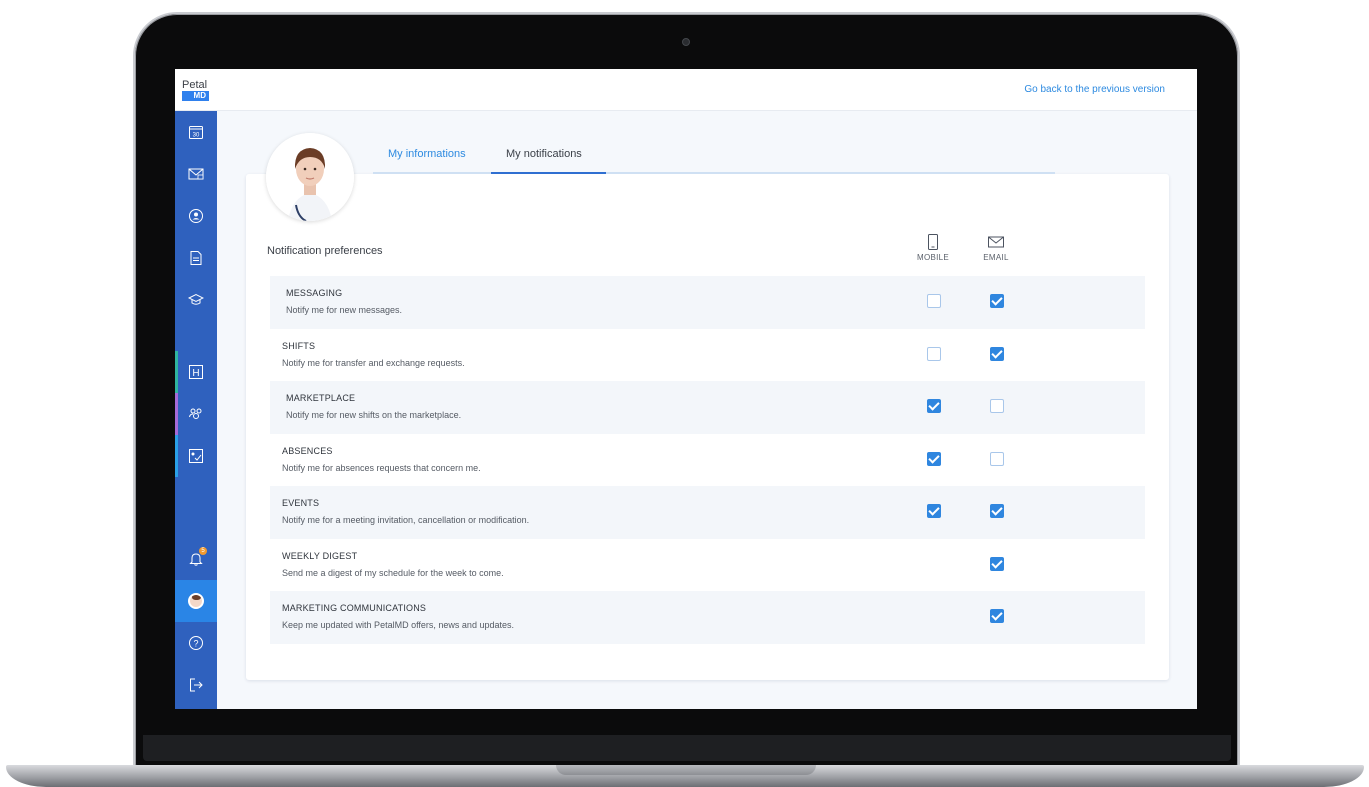 The width and height of the screenshot is (1369, 787). I want to click on calendar-icon: 30, so click(196, 132).